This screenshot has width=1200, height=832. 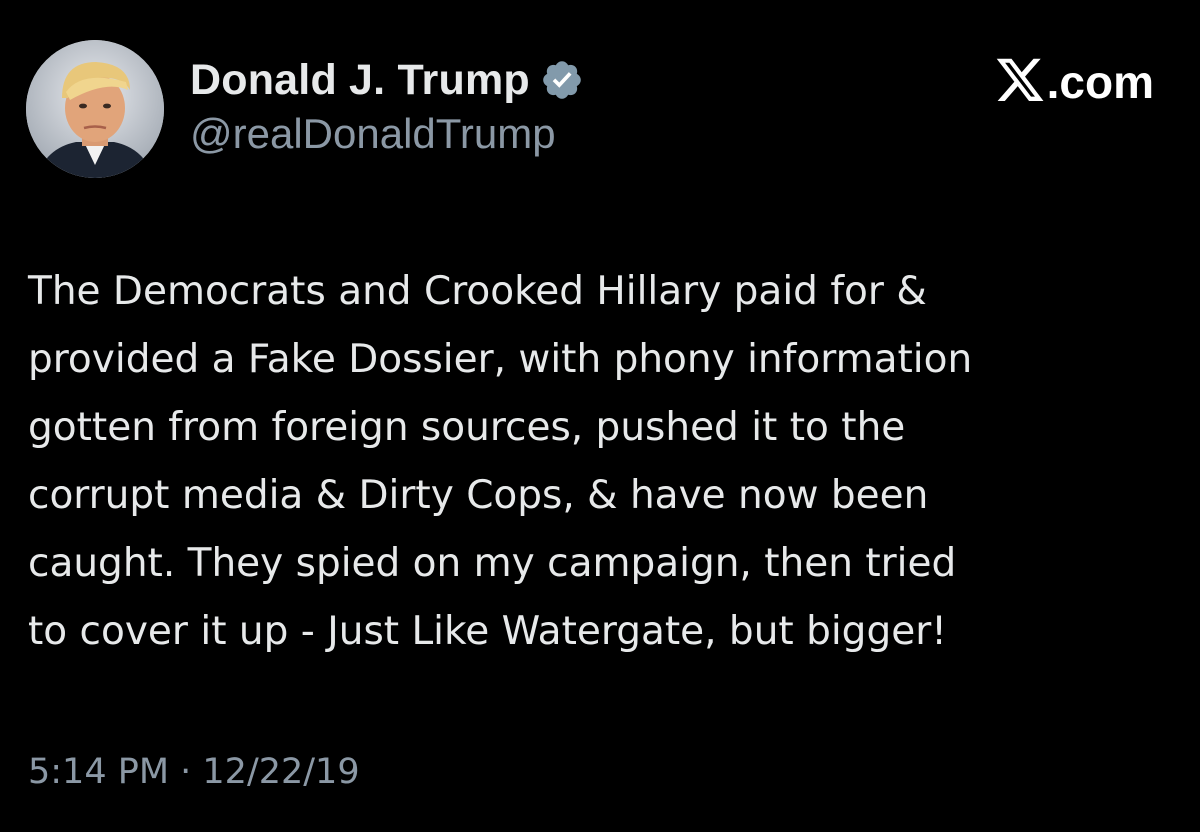 I want to click on user-handle: @realDonaldTrump, so click(x=387, y=134).